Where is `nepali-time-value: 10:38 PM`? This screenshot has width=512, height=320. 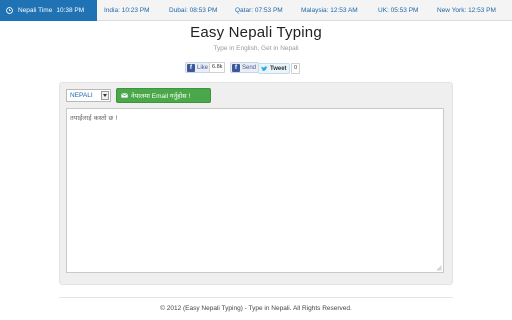
nepali-time-value: 10:38 PM is located at coordinates (70, 10).